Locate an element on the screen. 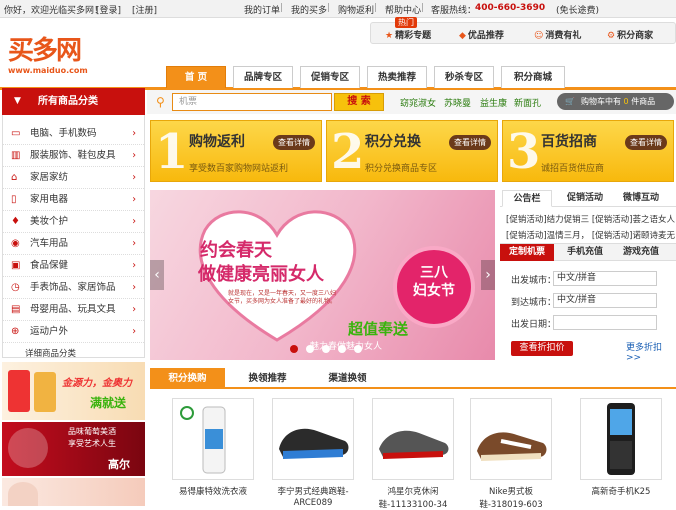  more-discounts-link: 更多折扣>> is located at coordinates (651, 351).